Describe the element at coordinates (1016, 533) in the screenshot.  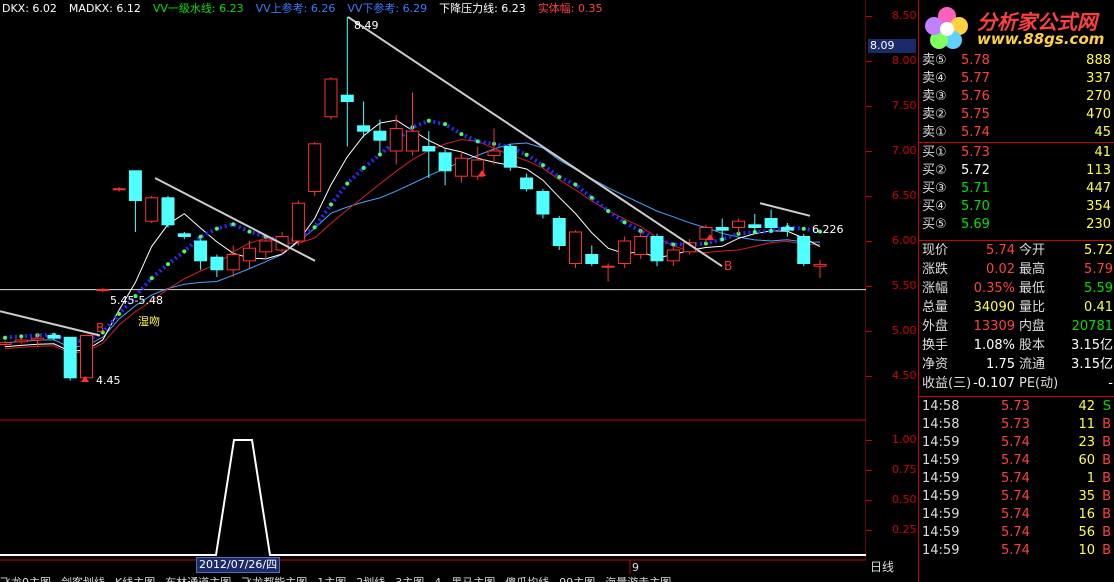
I see `tick-row: 14:59 5.74 56 B` at that location.